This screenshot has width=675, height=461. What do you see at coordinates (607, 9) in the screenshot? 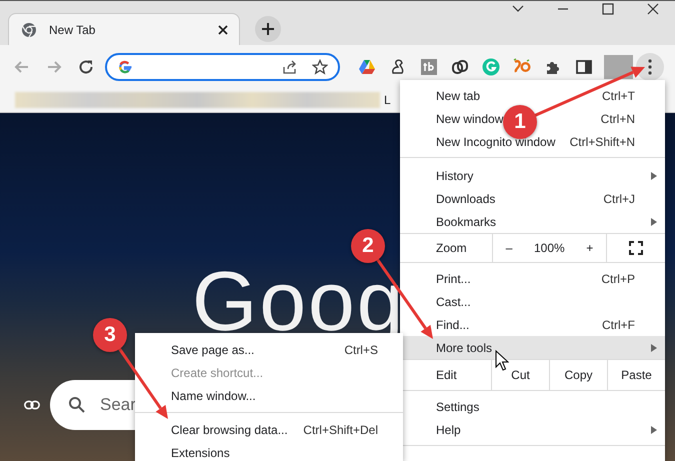
I see `maximize-icon` at bounding box center [607, 9].